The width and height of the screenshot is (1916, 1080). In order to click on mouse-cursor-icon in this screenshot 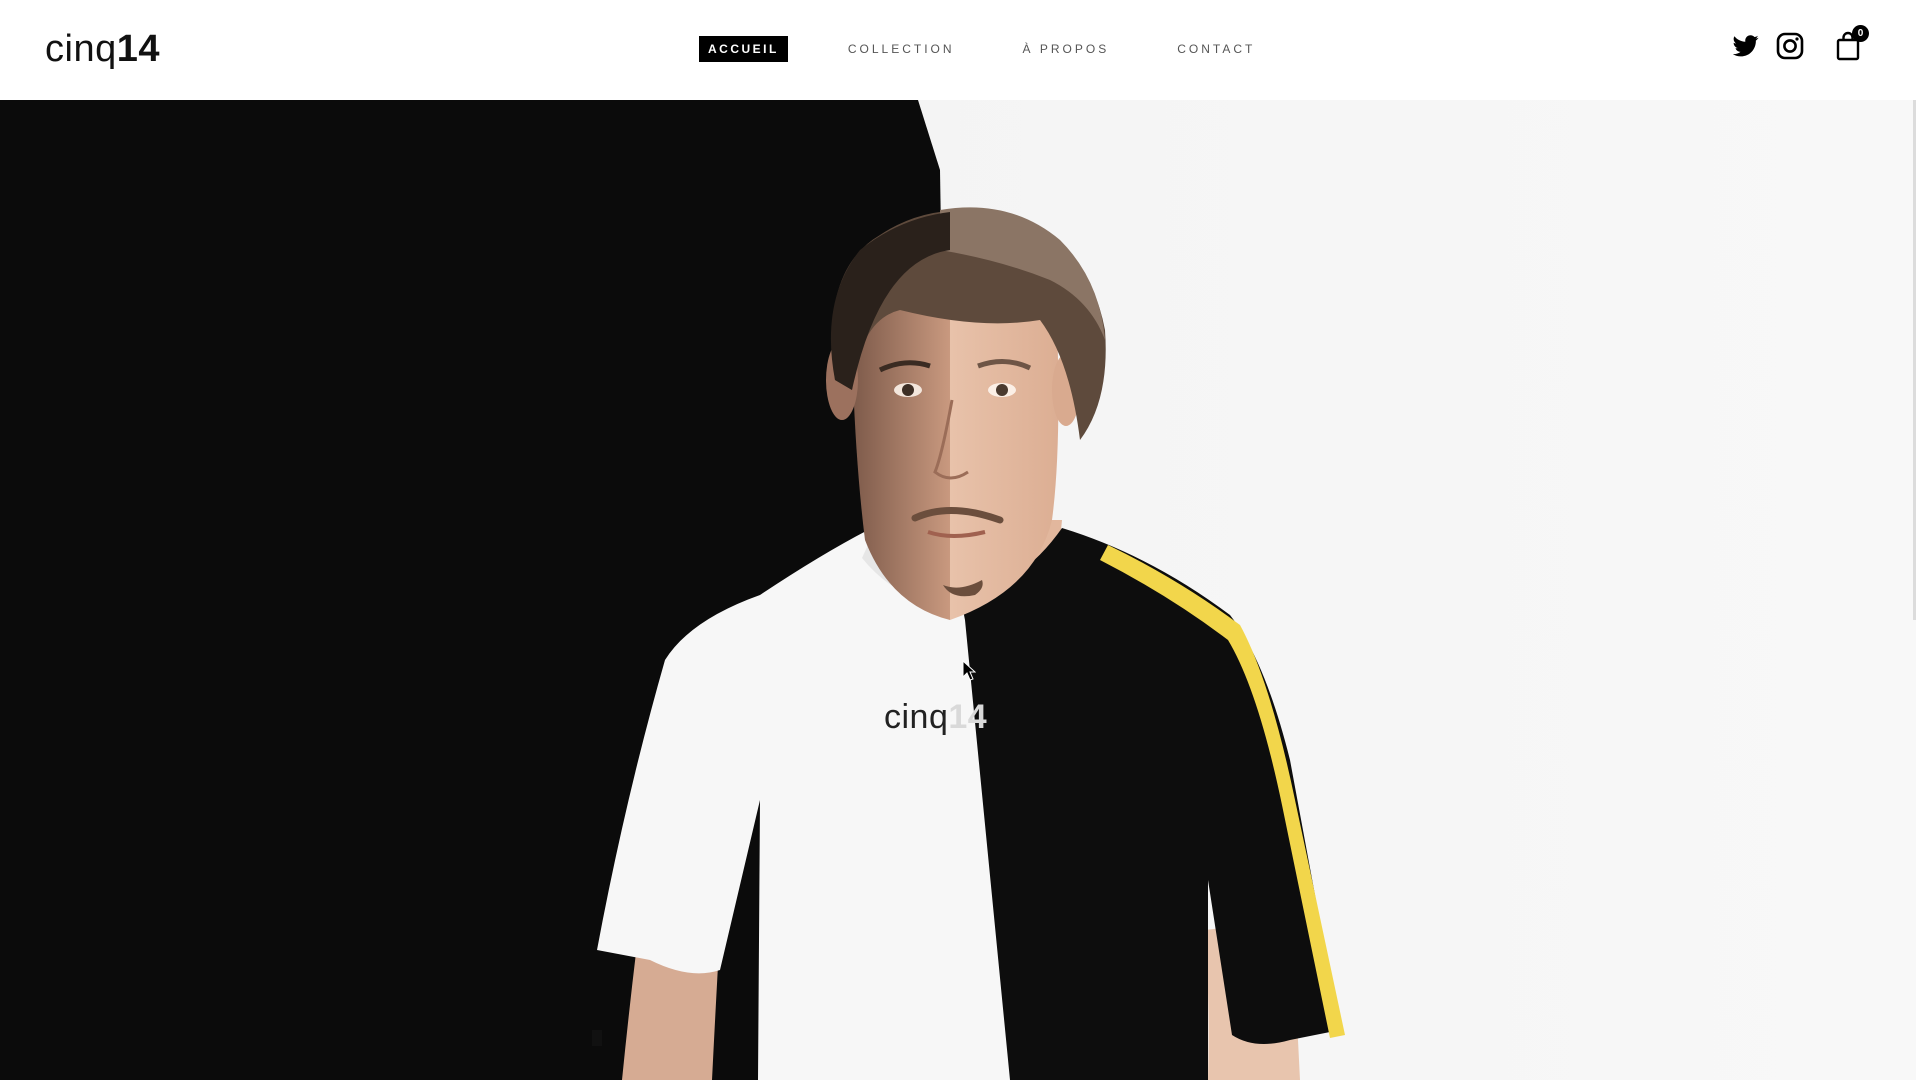, I will do `click(969, 671)`.